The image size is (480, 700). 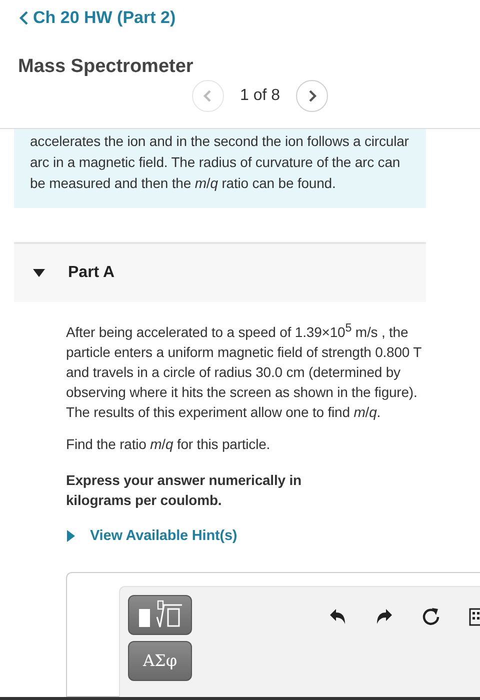 I want to click on back-link: Ch 20 HW (Part 2), so click(x=97, y=18).